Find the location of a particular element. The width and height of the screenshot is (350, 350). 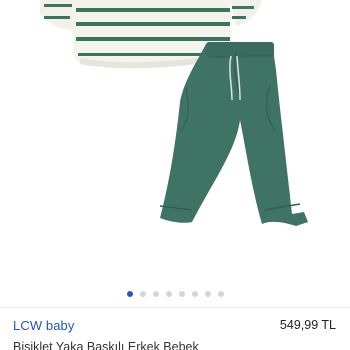

brand-link: LCW baby is located at coordinates (44, 325).